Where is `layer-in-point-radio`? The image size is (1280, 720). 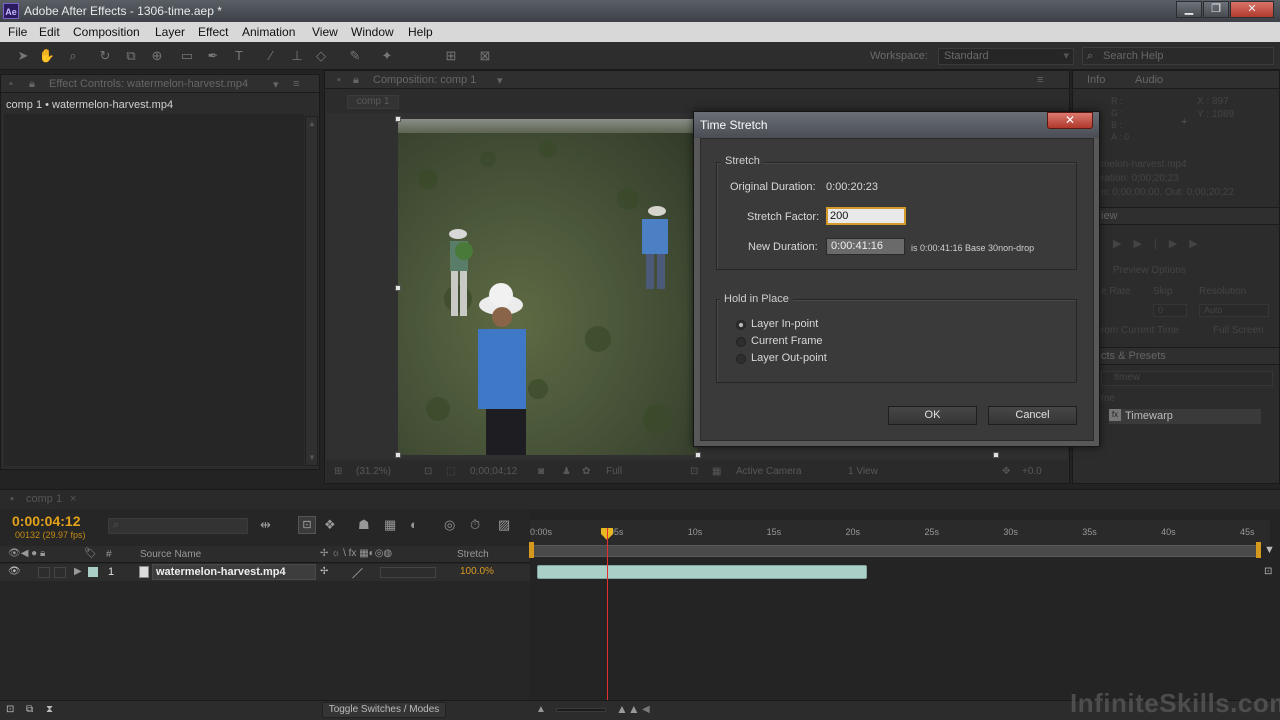 layer-in-point-radio is located at coordinates (741, 325).